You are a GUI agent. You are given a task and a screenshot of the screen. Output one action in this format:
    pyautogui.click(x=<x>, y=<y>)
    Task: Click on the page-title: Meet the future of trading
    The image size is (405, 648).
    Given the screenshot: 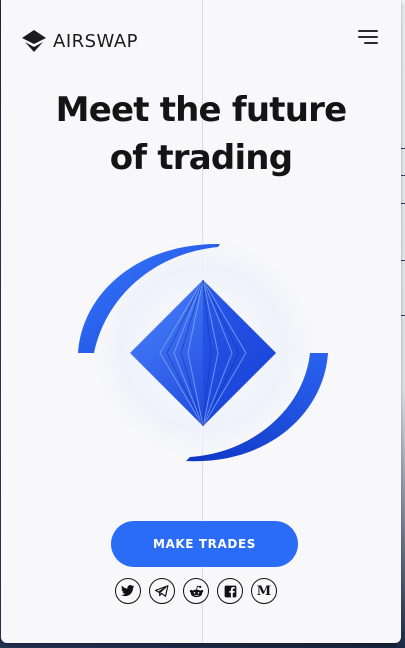 What is the action you would take?
    pyautogui.click(x=201, y=134)
    